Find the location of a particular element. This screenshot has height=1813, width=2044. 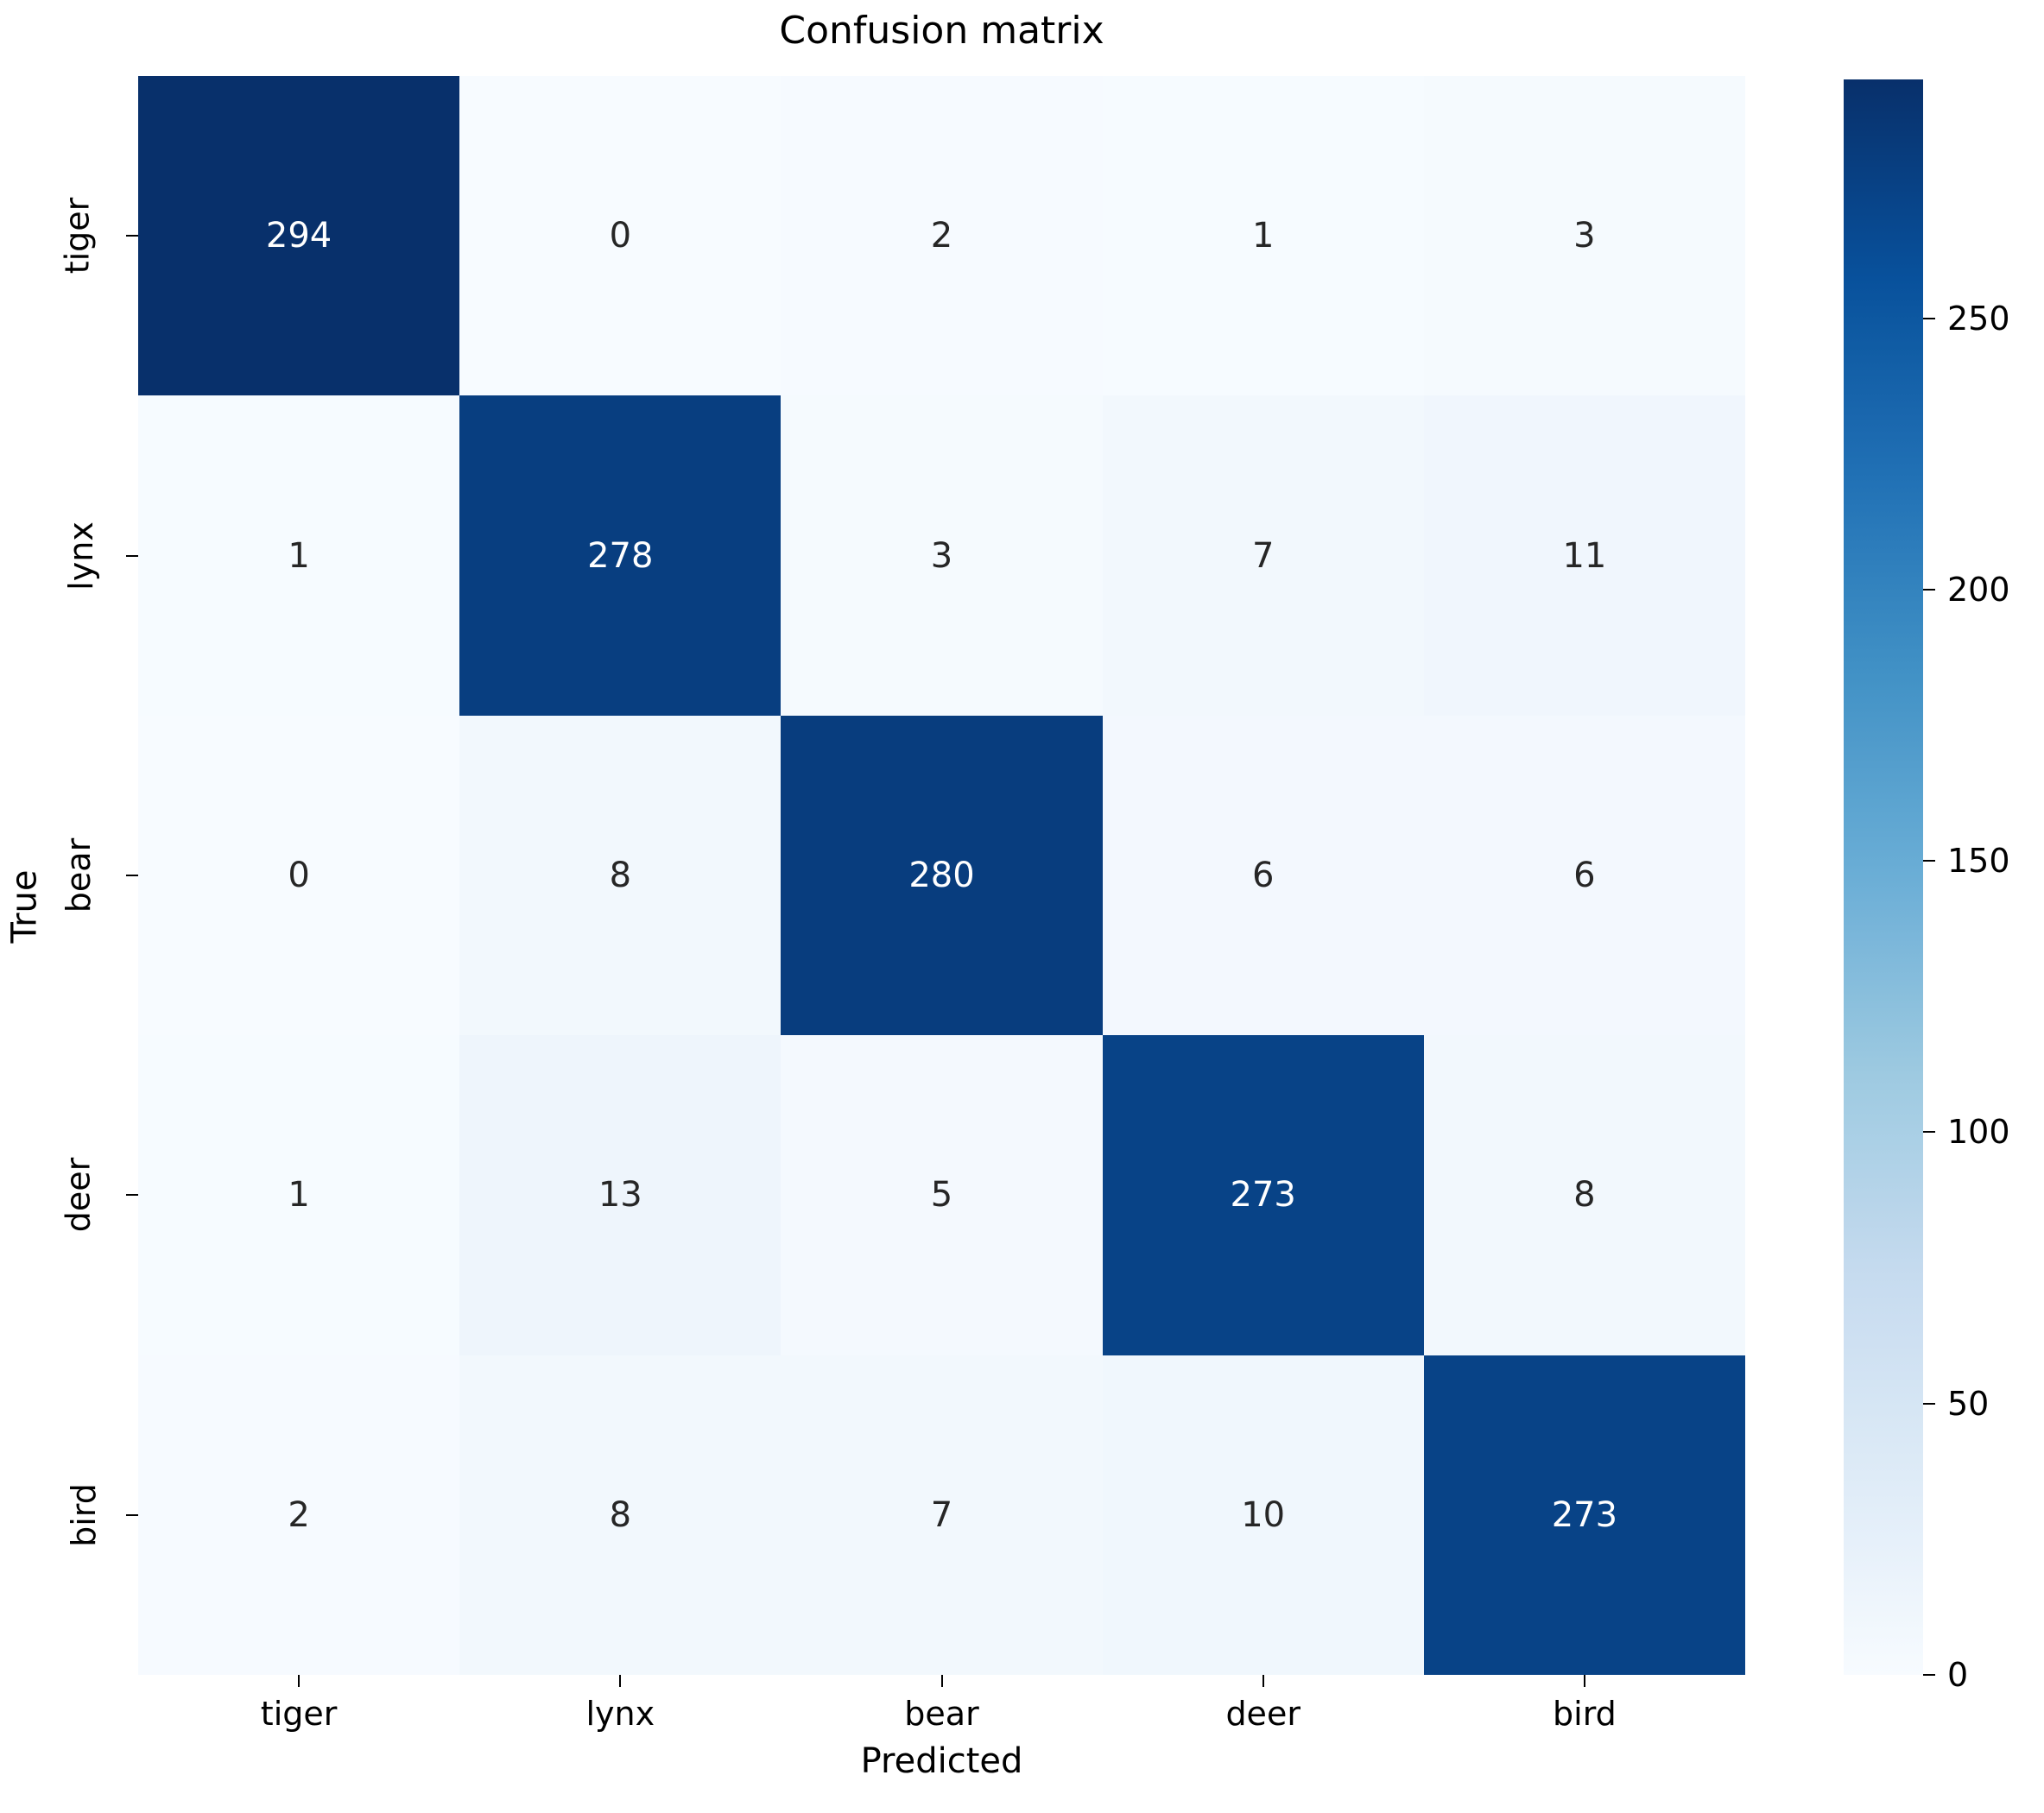

y-tick-label: tiger is located at coordinates (77, 236).